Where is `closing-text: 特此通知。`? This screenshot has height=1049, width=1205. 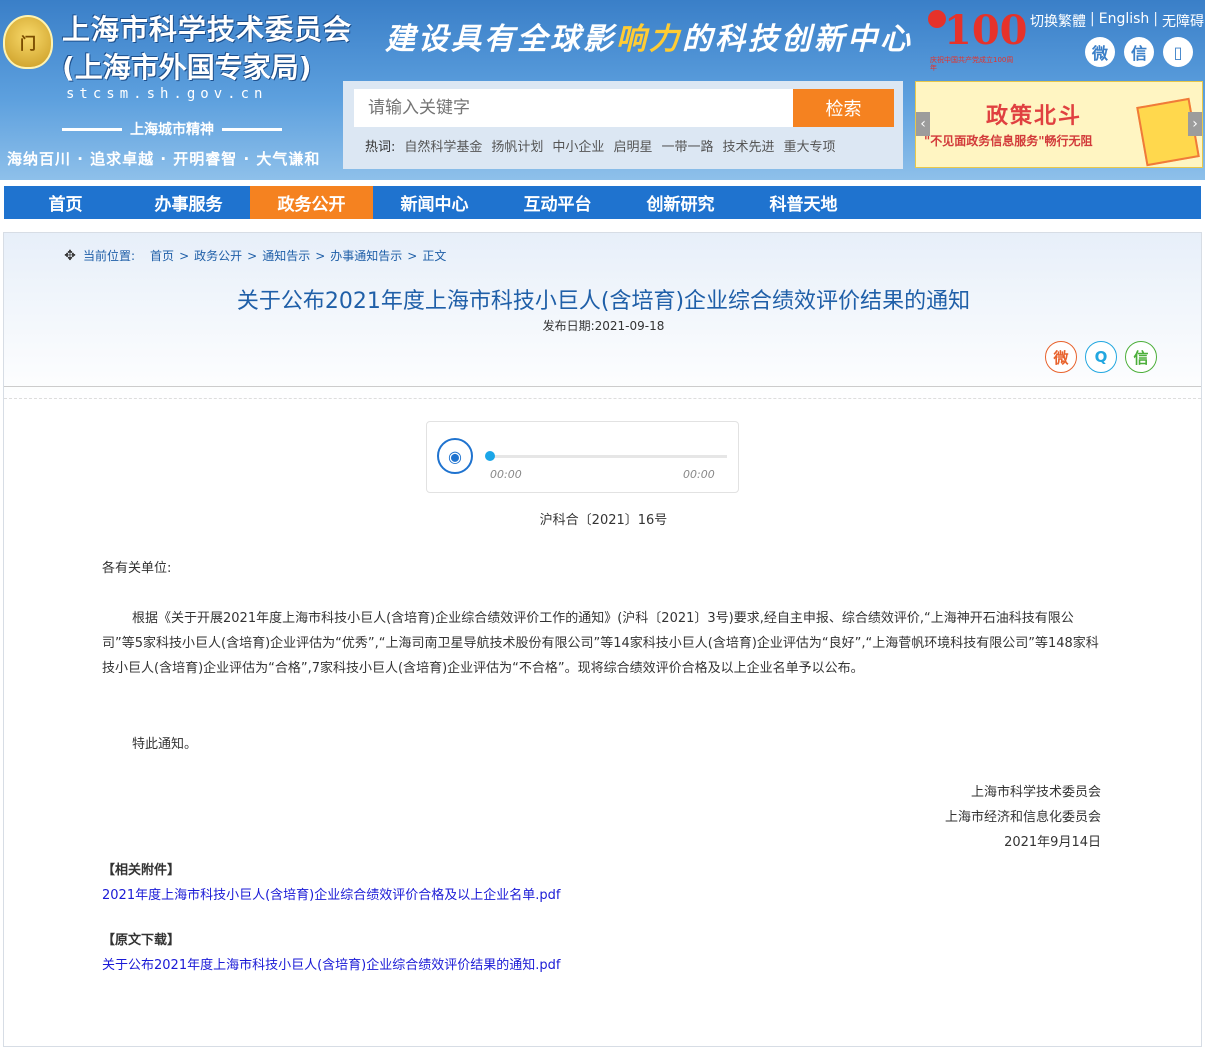 closing-text: 特此通知。 is located at coordinates (165, 744).